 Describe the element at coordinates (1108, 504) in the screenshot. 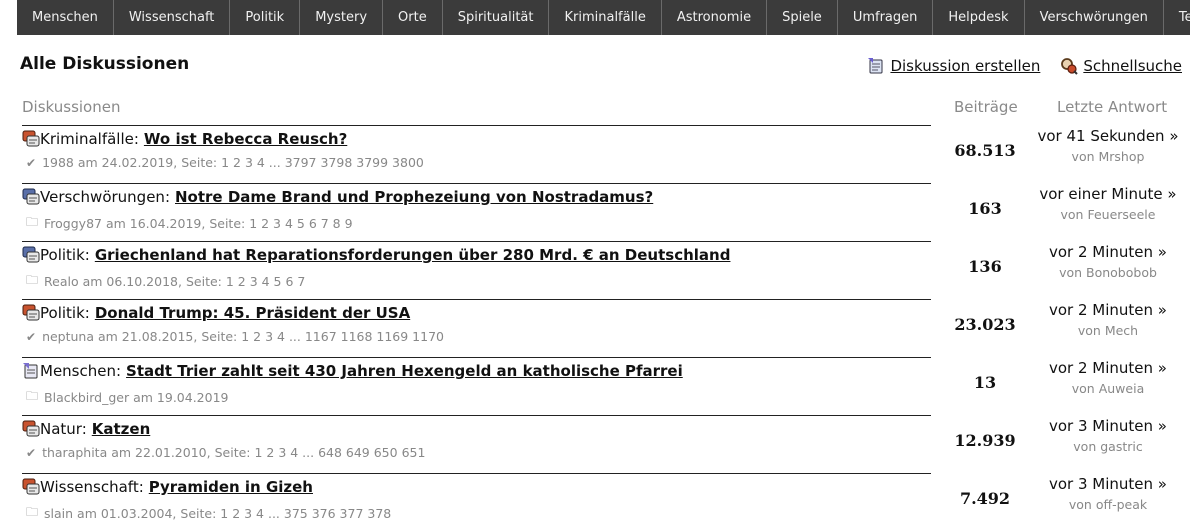

I see `last-reply-author: von off-peak` at that location.